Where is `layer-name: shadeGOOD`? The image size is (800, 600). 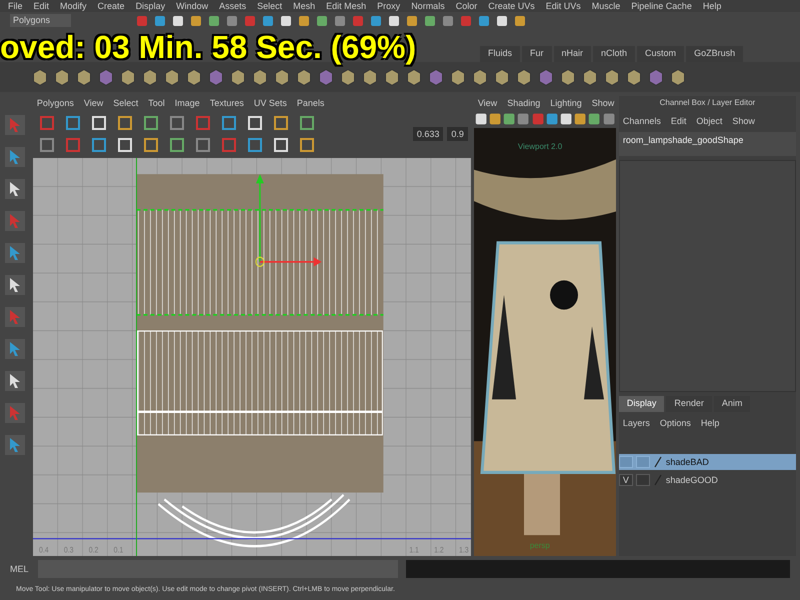
layer-name: shadeGOOD is located at coordinates (692, 480).